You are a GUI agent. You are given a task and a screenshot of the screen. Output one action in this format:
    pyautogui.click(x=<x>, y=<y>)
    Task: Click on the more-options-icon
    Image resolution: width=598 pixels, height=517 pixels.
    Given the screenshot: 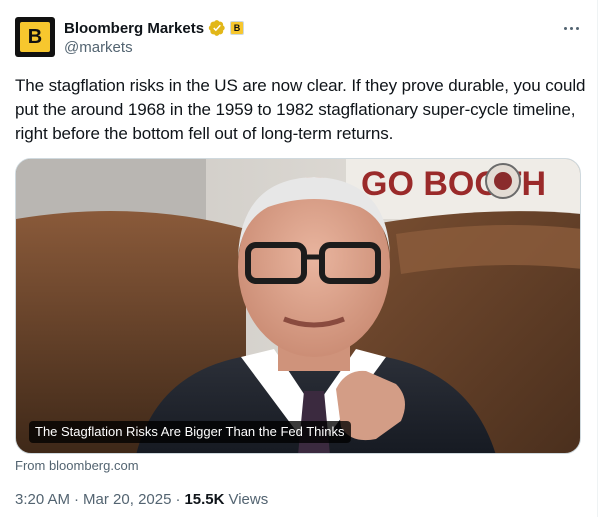 What is the action you would take?
    pyautogui.click(x=571, y=28)
    